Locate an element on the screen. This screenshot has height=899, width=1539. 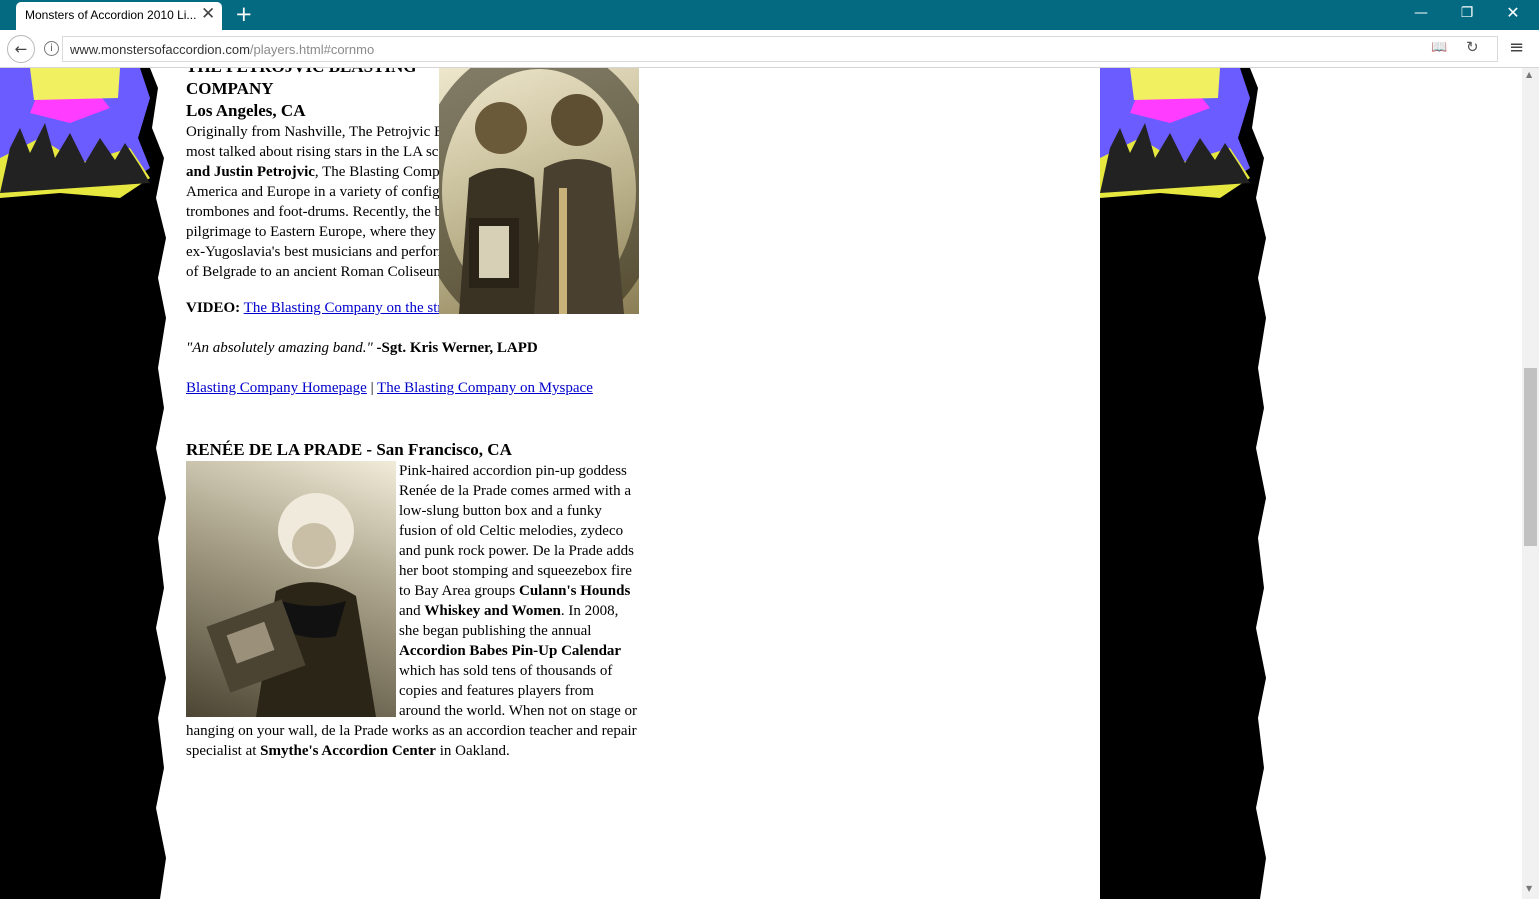
restore-icon: ❐ is located at coordinates (1467, 14).